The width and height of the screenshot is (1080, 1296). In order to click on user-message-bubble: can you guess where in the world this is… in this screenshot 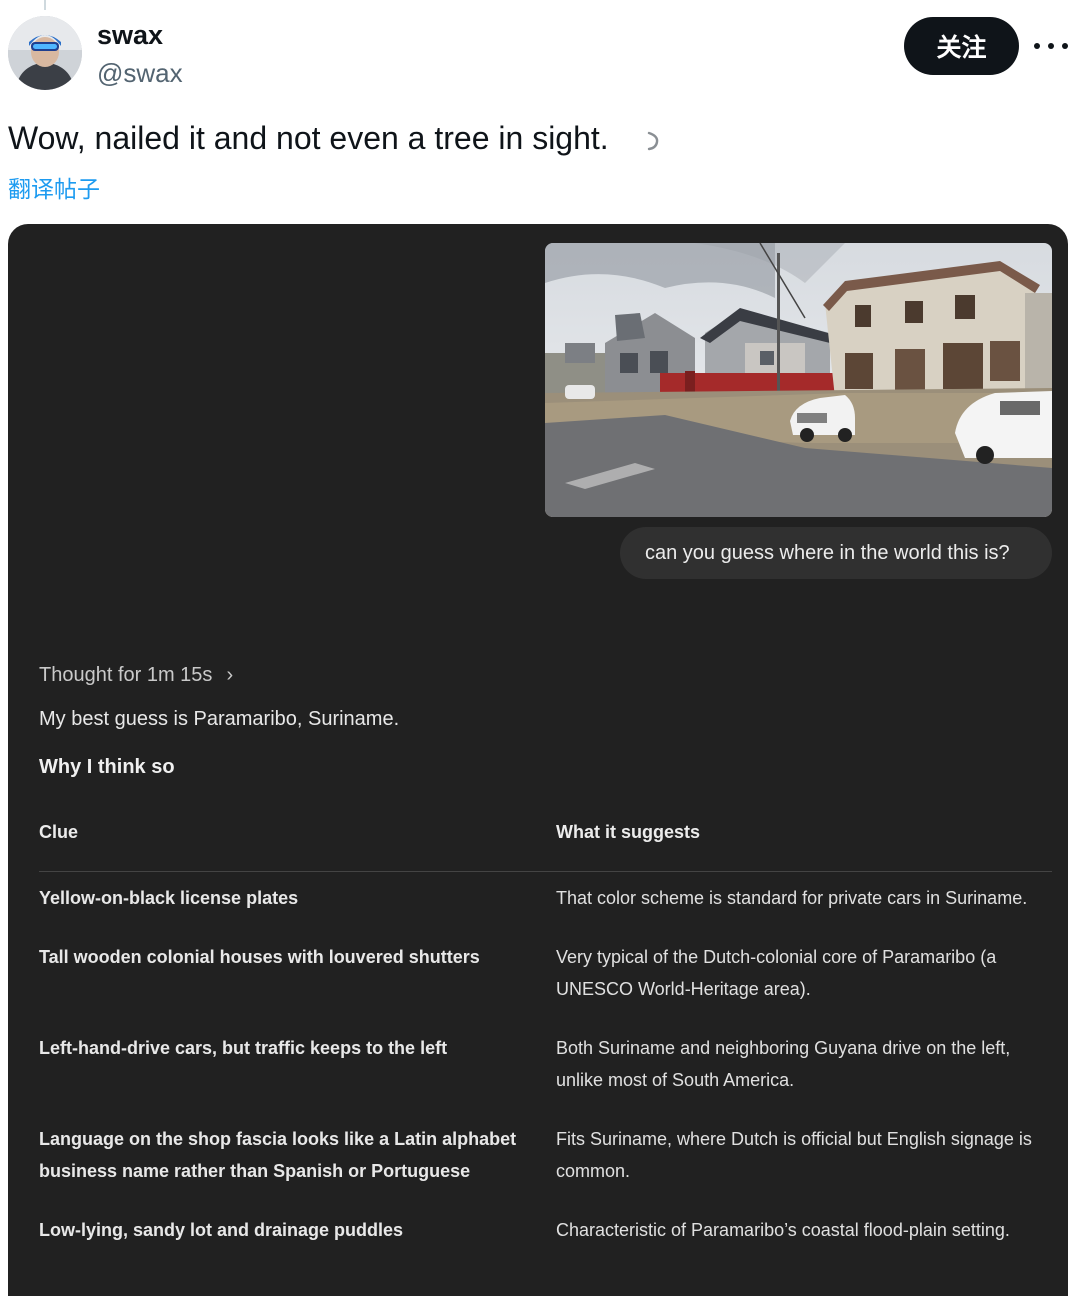, I will do `click(836, 553)`.